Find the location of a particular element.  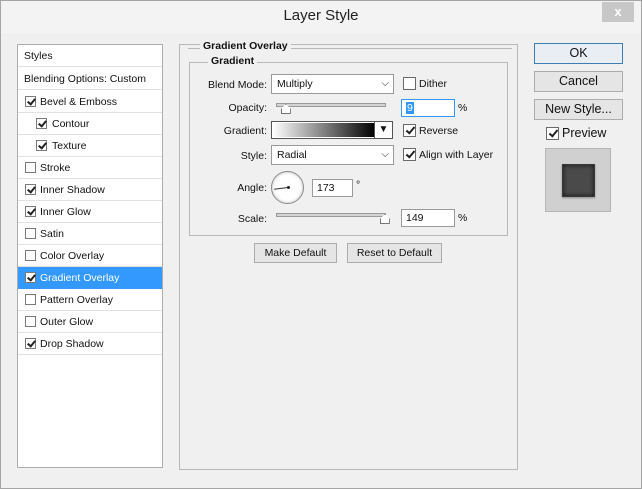

preview-label: Preview is located at coordinates (584, 133).